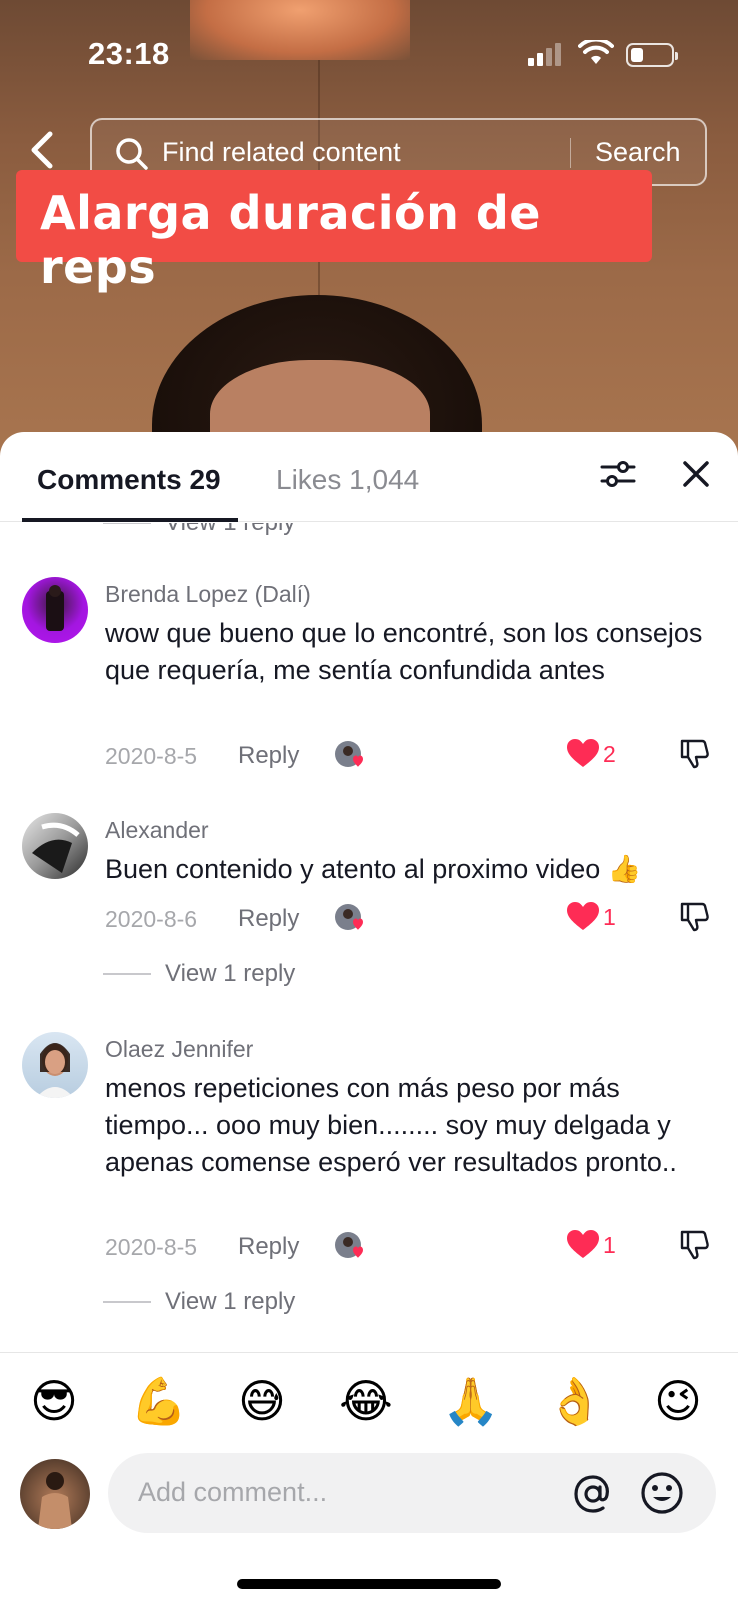 This screenshot has height=1600, width=738. Describe the element at coordinates (638, 152) in the screenshot. I see `search-button: Search` at that location.